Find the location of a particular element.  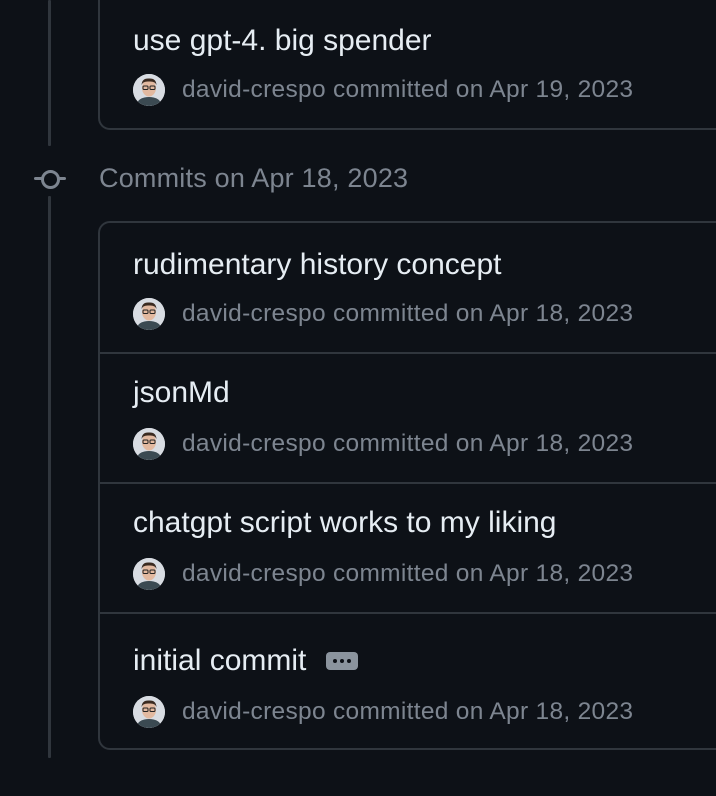

commit-message: chatgpt script works to my liking is located at coordinates (344, 523).